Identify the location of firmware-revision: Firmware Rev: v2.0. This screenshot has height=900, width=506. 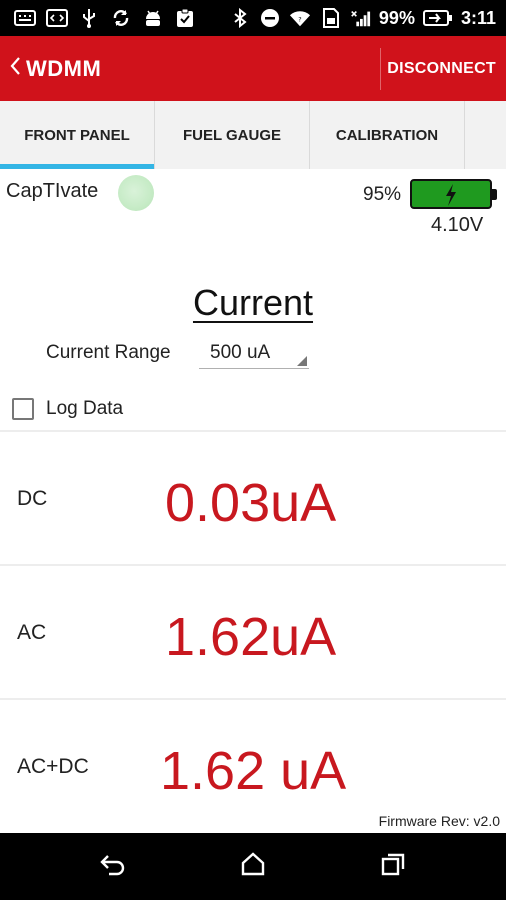
(439, 821).